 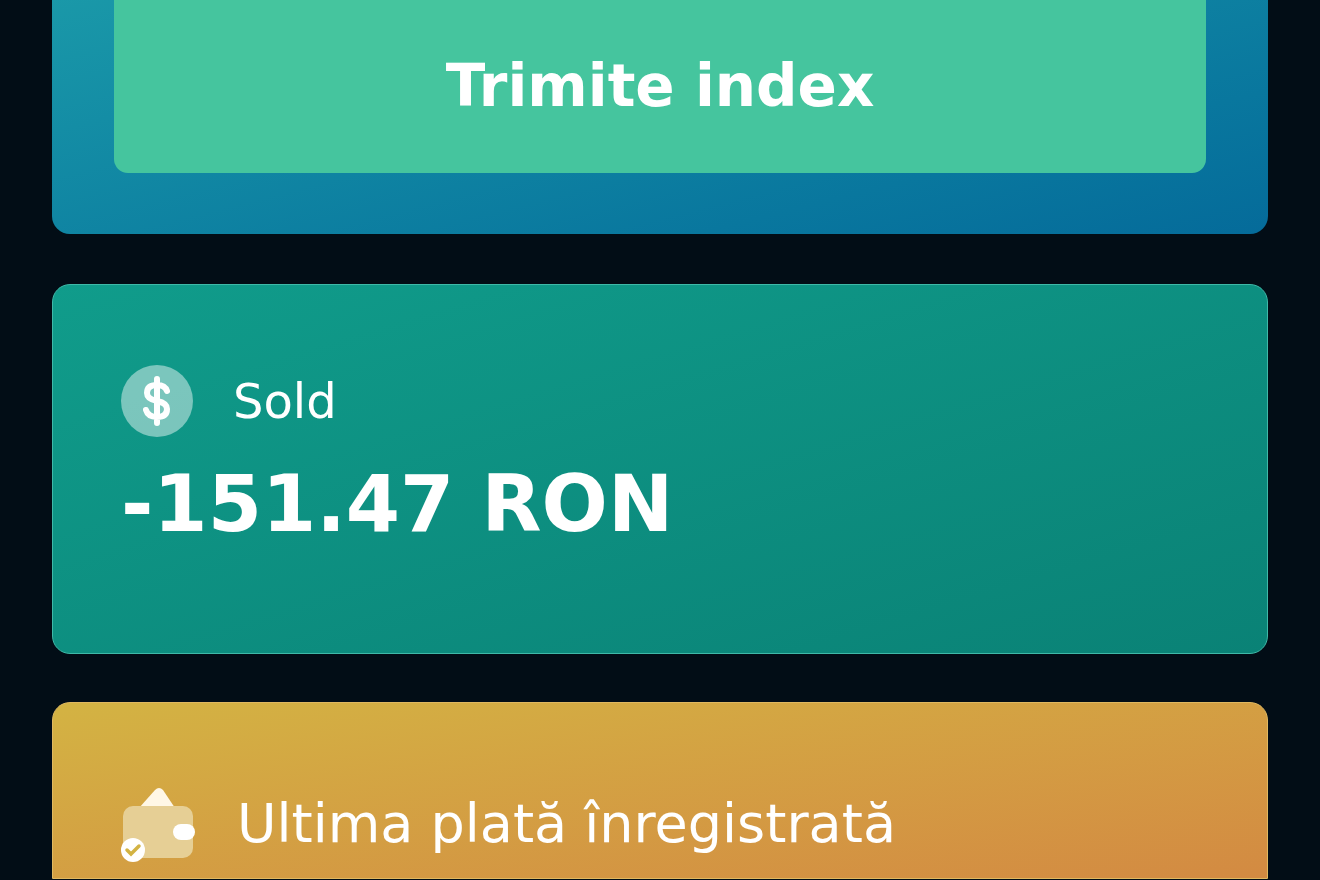 What do you see at coordinates (159, 823) in the screenshot?
I see `wallet-check-icon` at bounding box center [159, 823].